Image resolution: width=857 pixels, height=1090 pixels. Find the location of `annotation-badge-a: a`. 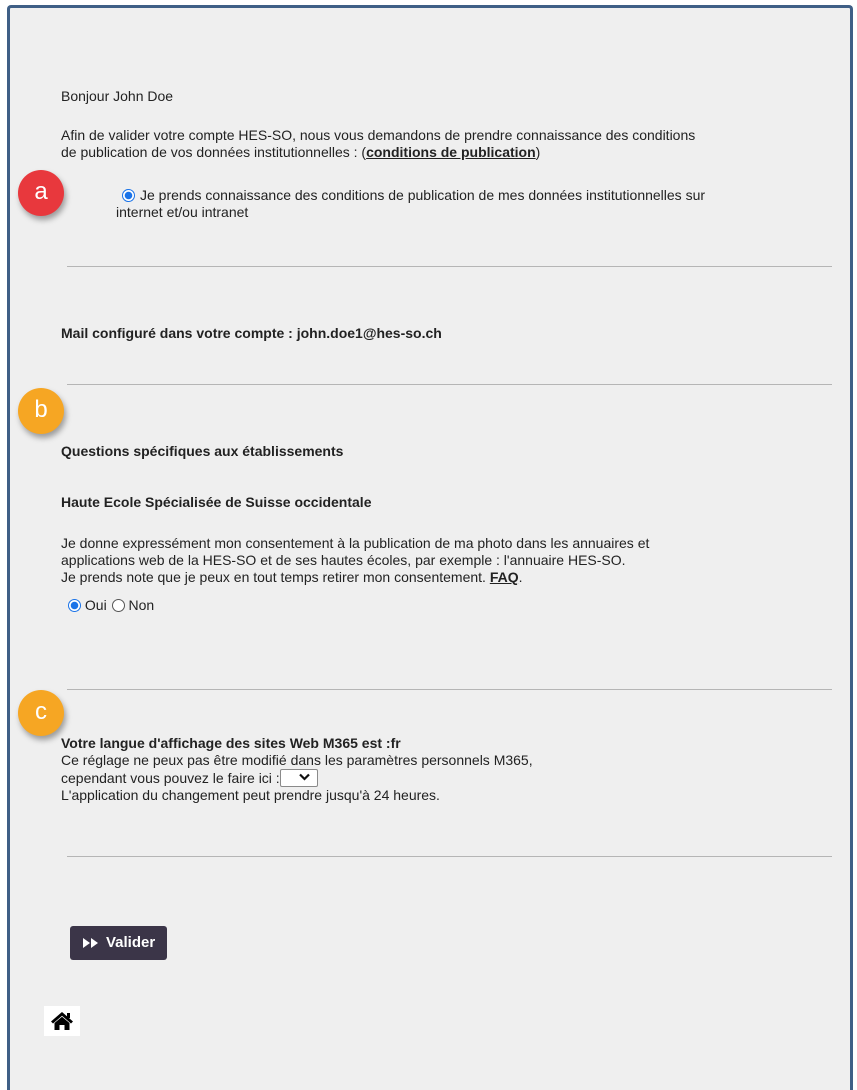

annotation-badge-a: a is located at coordinates (41, 193).